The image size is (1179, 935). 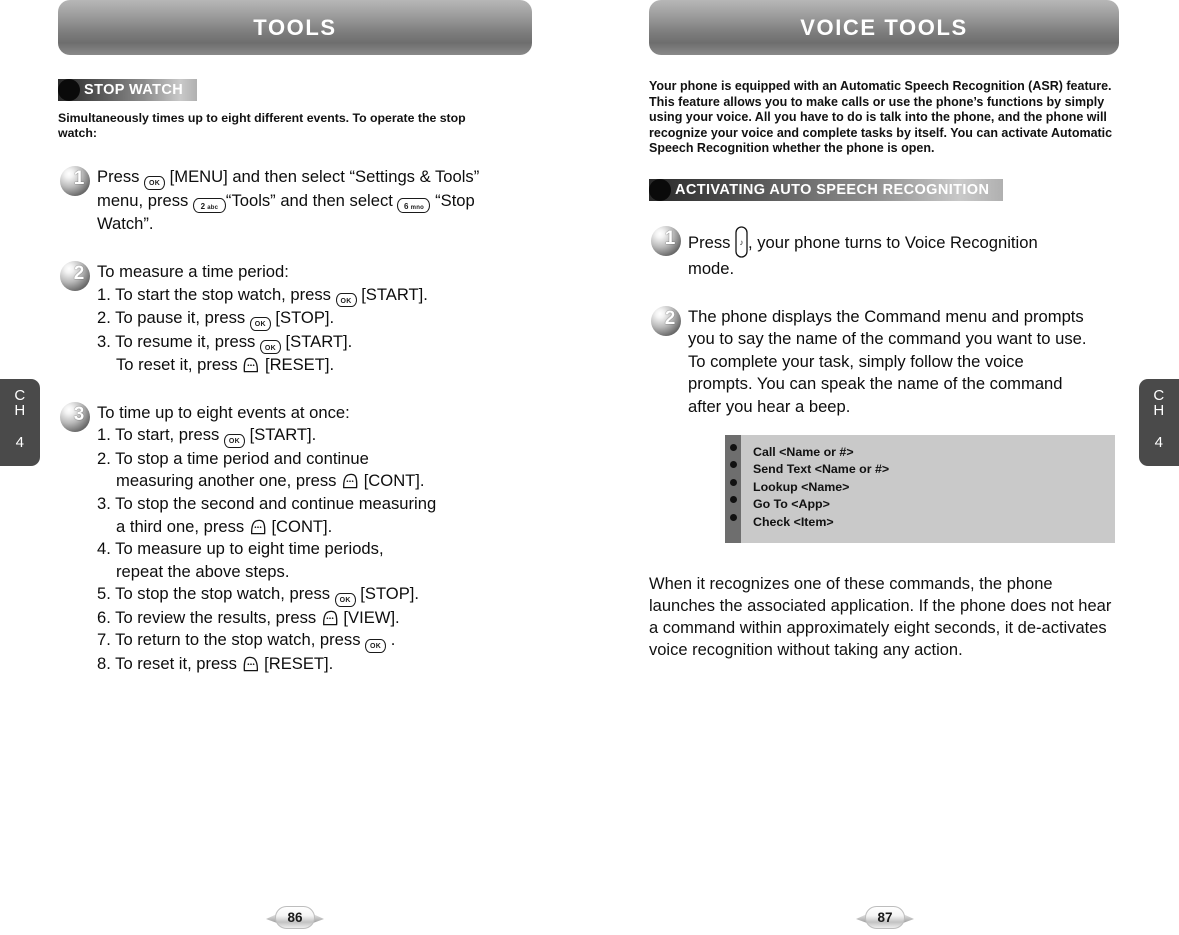 What do you see at coordinates (193, 271) in the screenshot?
I see `step-2-title: To measure a time period:` at bounding box center [193, 271].